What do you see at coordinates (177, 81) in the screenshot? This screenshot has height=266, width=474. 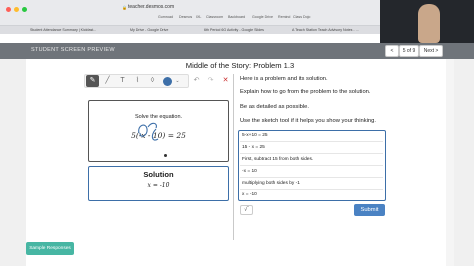 I see `chevron-down-icon: ⌄` at bounding box center [177, 81].